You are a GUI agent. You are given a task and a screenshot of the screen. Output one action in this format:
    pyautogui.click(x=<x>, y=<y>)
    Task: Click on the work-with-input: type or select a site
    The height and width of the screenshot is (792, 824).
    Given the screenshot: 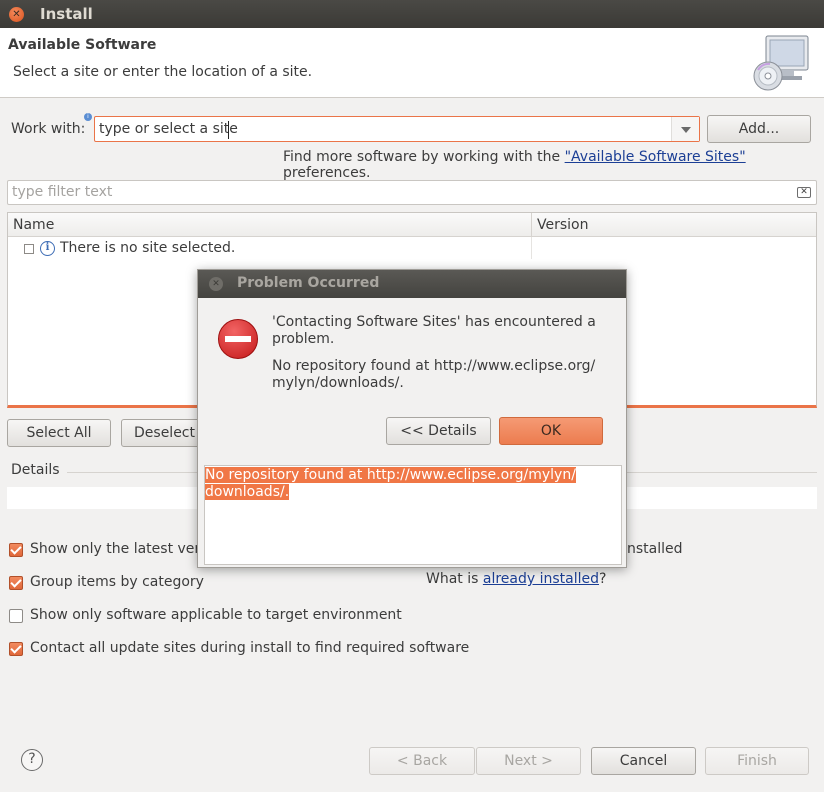 What is the action you would take?
    pyautogui.click(x=168, y=129)
    